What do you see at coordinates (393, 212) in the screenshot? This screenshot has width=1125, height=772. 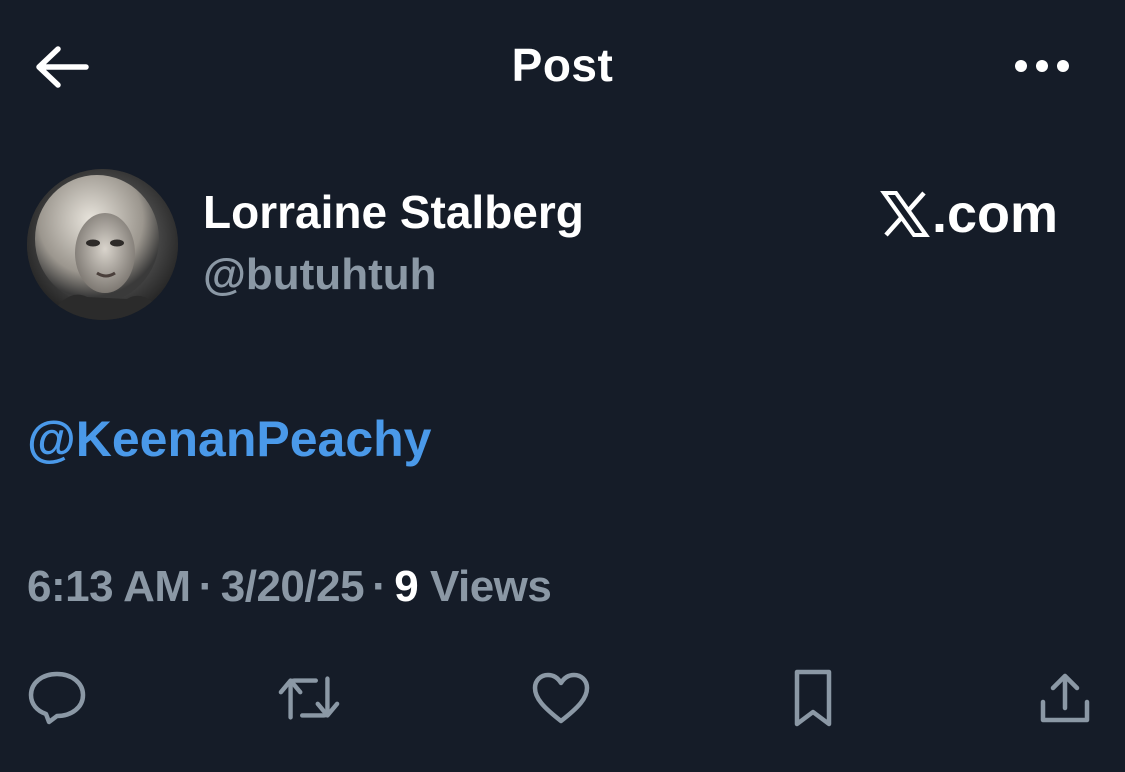 I see `author-display-name: Lorraine Stalberg` at bounding box center [393, 212].